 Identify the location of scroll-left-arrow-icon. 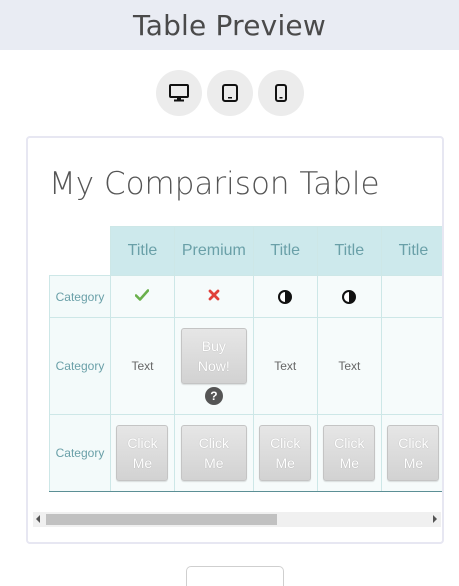
(38, 519).